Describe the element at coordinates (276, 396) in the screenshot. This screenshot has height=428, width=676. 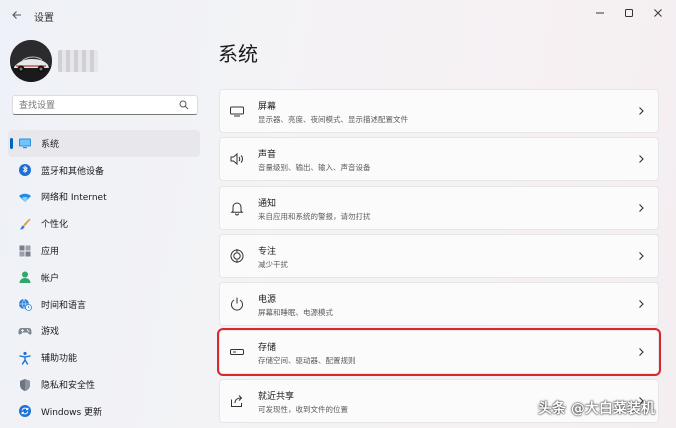
I see `card-title: 就近共享` at that location.